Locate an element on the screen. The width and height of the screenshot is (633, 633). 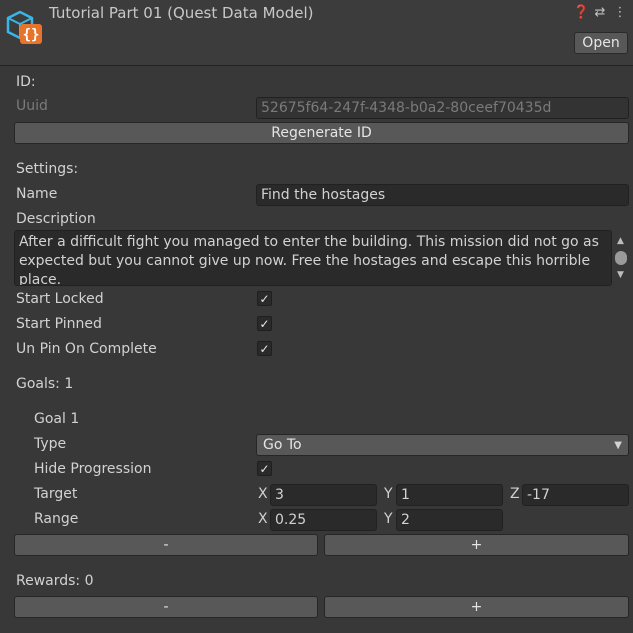
name-field: Find the hostages is located at coordinates (442, 195).